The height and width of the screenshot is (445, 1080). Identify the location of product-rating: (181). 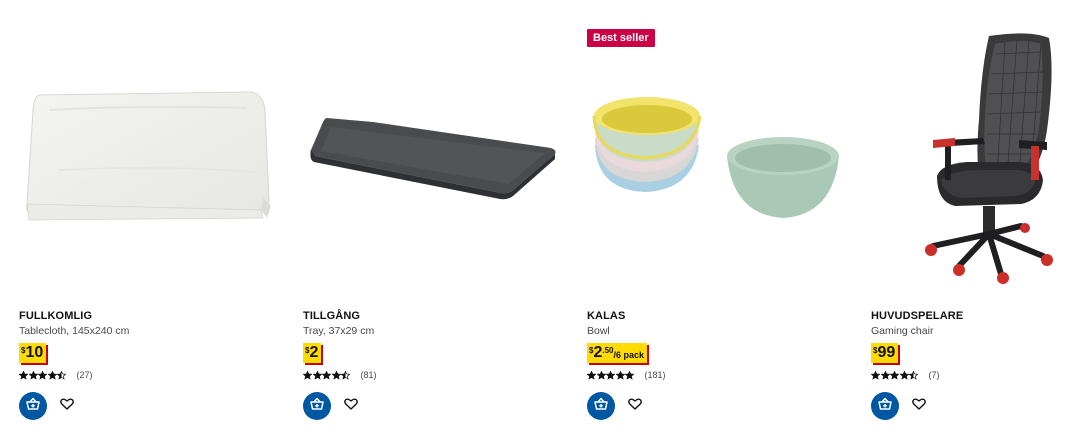
(626, 375).